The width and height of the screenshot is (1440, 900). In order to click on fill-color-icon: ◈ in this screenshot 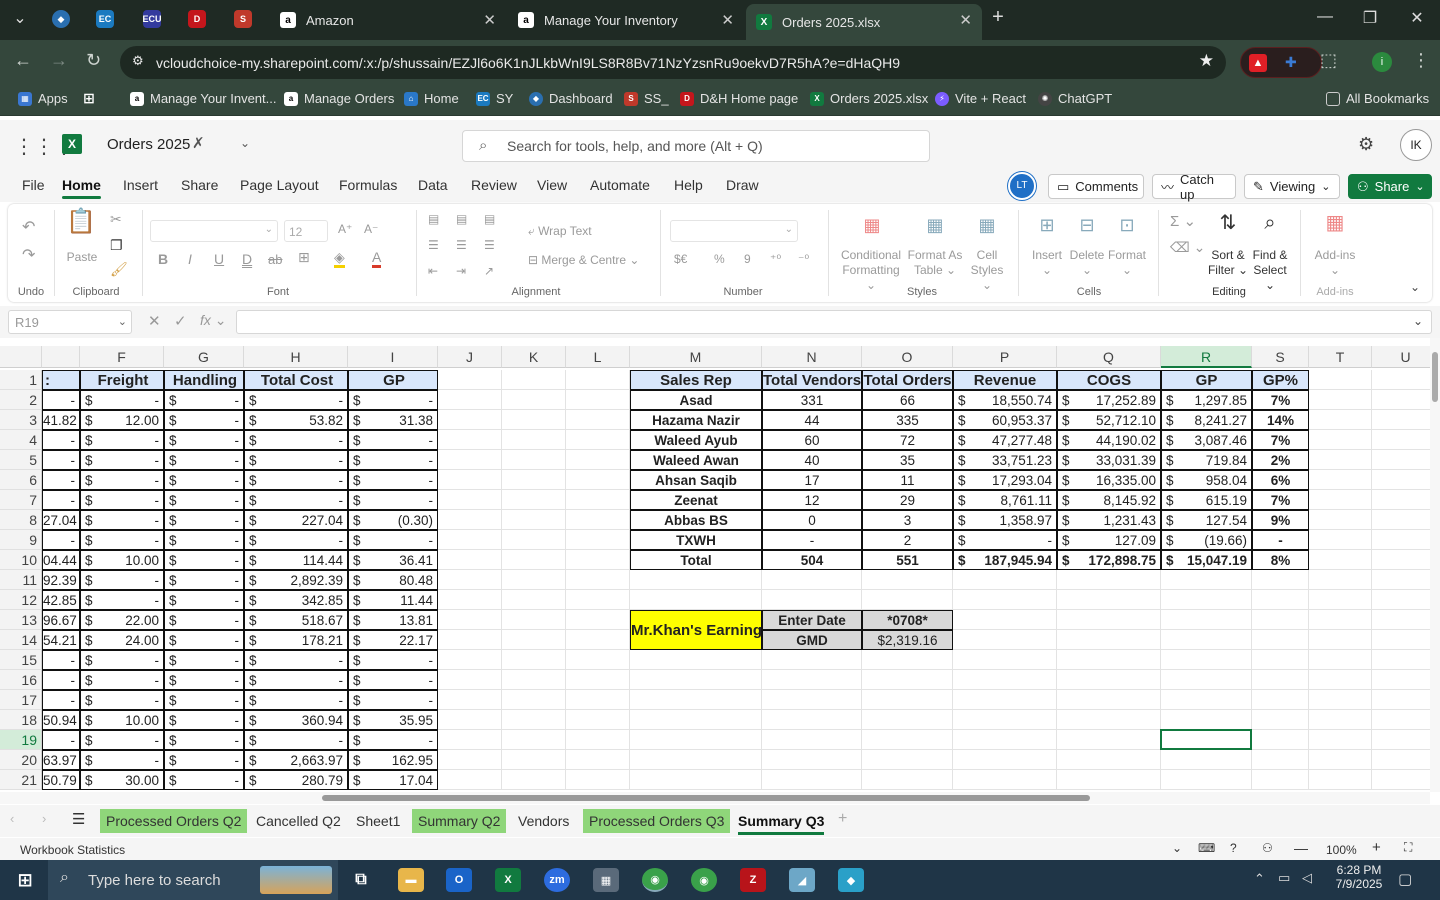, I will do `click(339, 259)`.